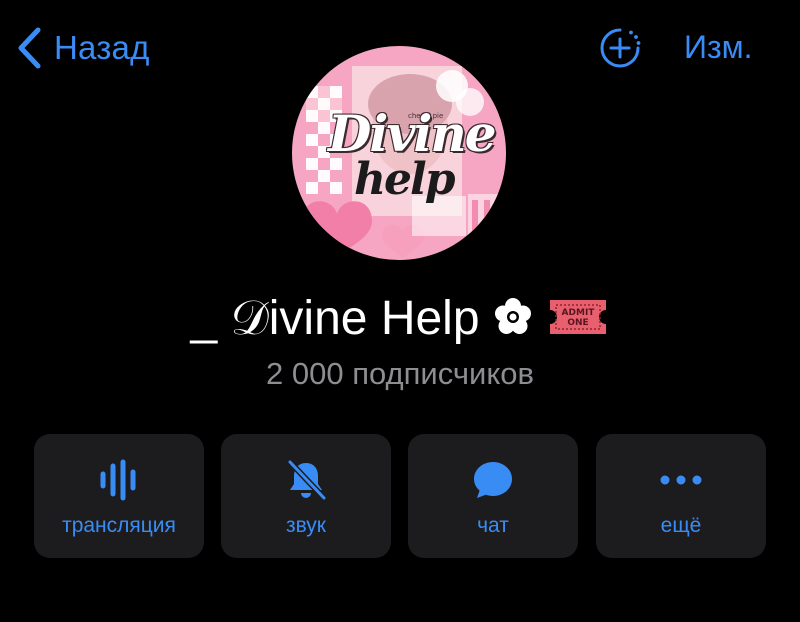 The width and height of the screenshot is (800, 622). I want to click on more-button: ещё, so click(681, 496).